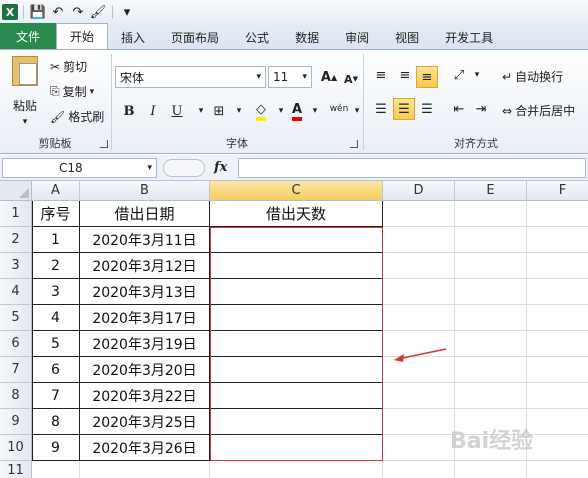 This screenshot has height=478, width=588. I want to click on table-cell: 2020年3月11日, so click(145, 240).